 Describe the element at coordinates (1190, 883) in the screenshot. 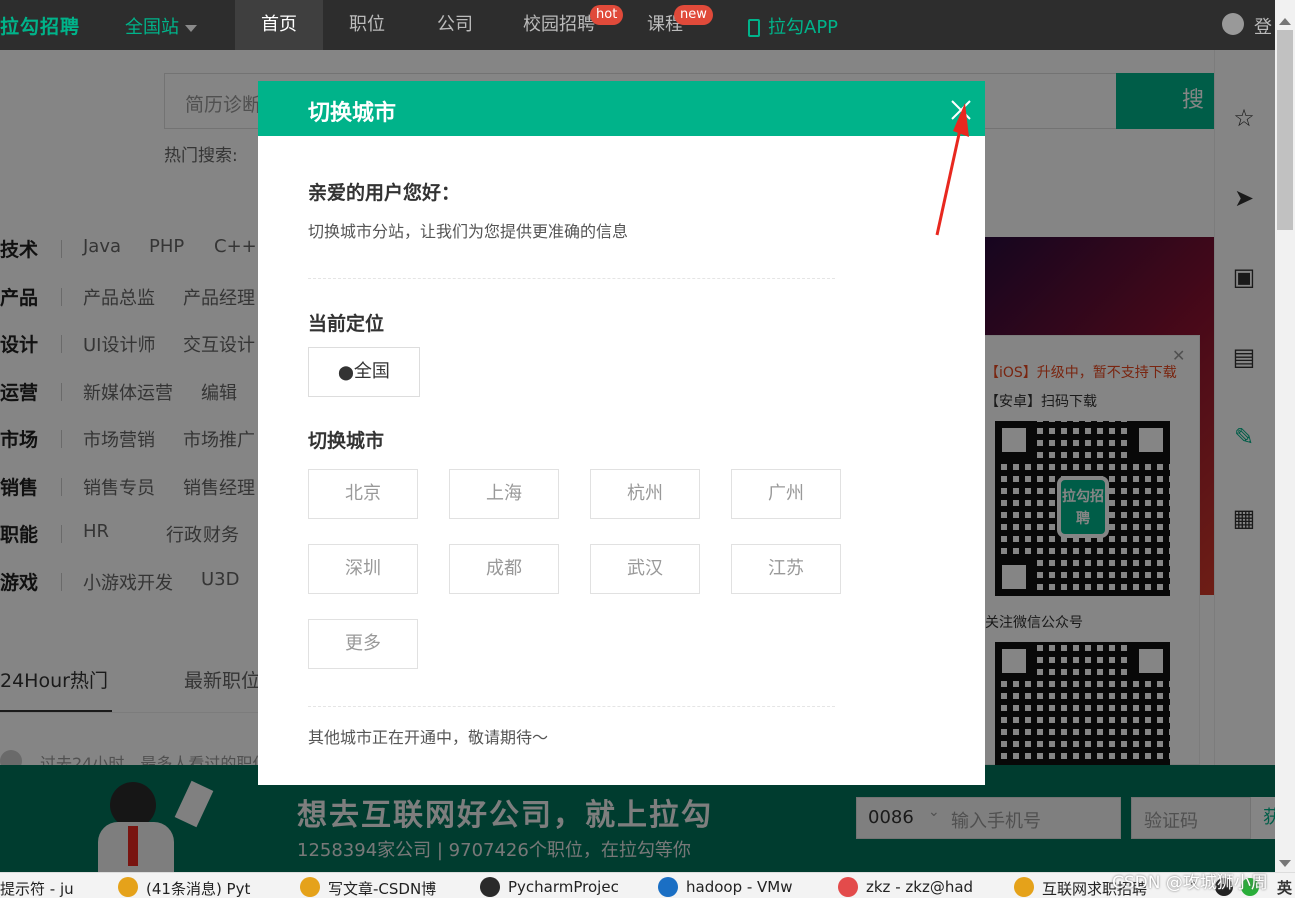

I see `csdn-watermark: CSDN @攻城狮小周` at that location.